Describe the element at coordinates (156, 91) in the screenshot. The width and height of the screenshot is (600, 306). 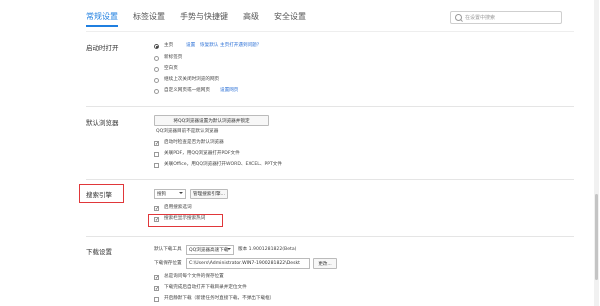
I see `startup-custom-radio` at that location.